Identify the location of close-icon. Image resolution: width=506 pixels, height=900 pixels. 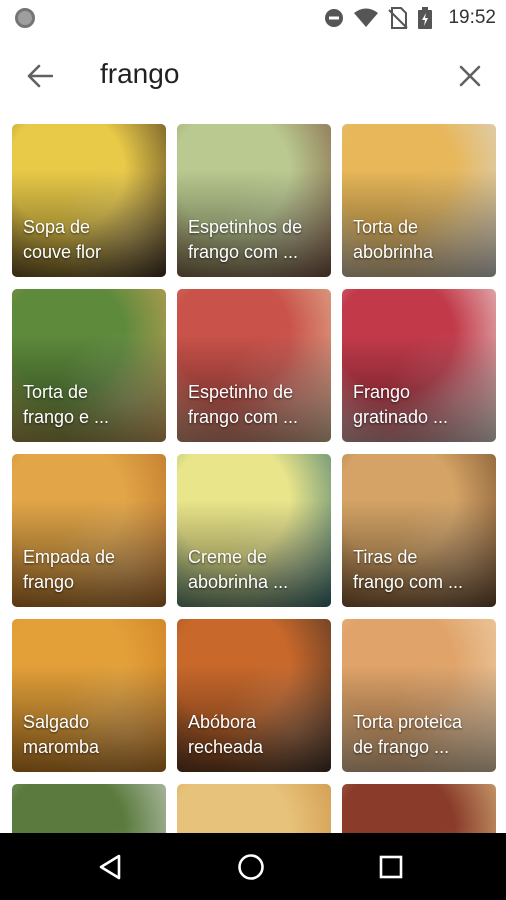
(470, 76).